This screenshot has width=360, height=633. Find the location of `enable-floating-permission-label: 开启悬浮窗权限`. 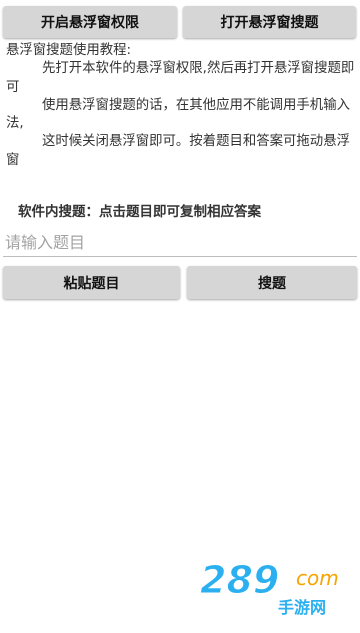

enable-floating-permission-label: 开启悬浮窗权限 is located at coordinates (90, 23).